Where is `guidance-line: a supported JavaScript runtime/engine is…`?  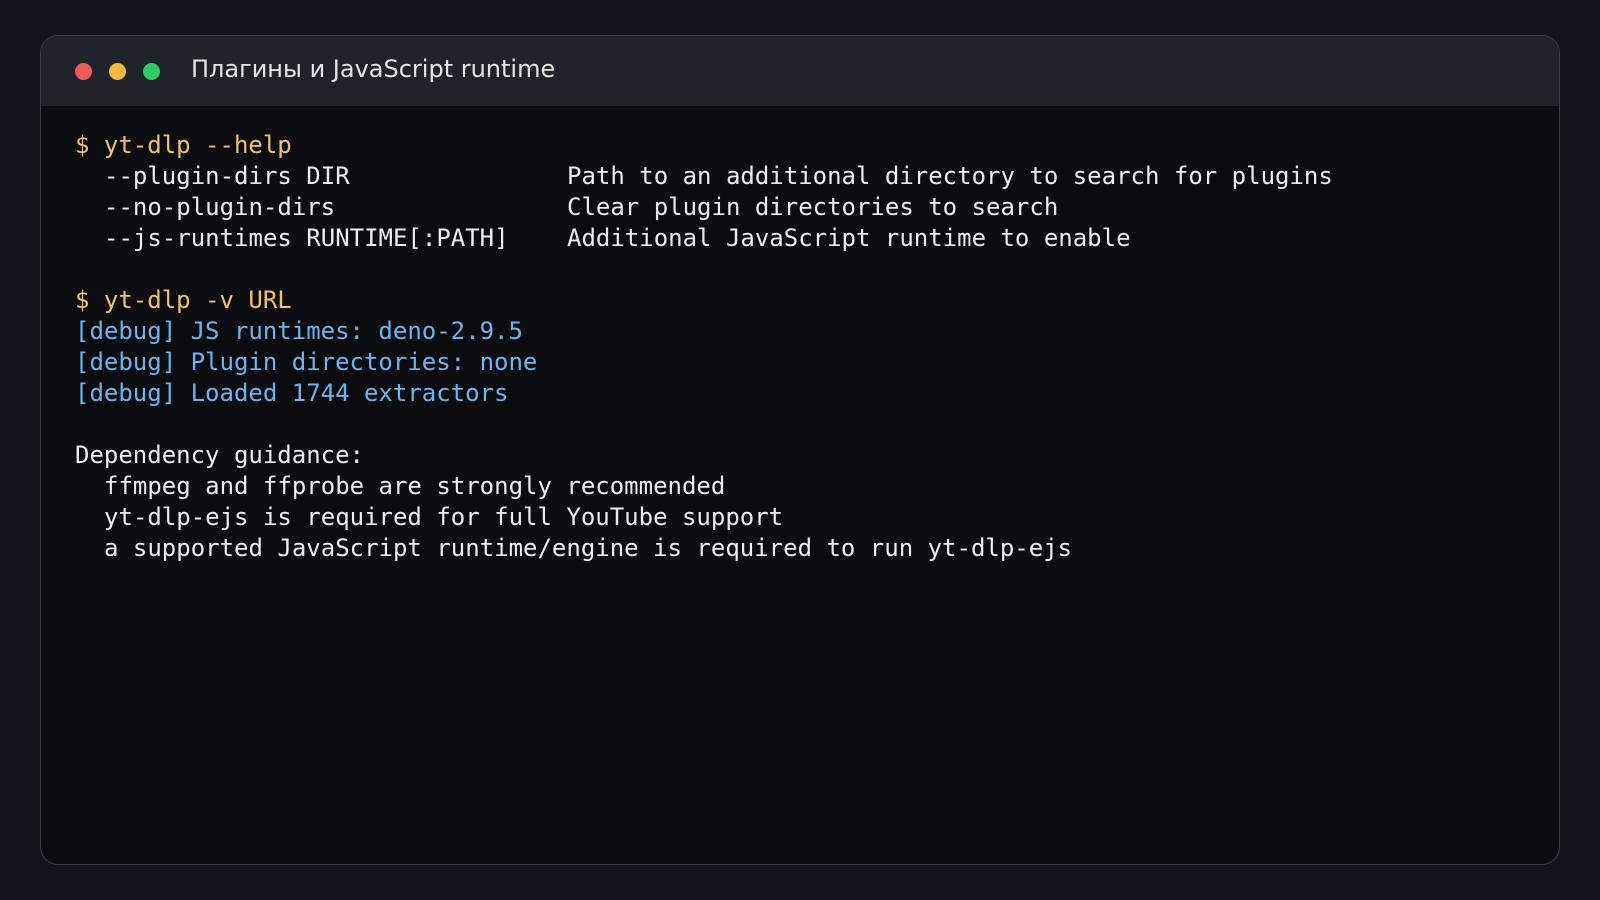
guidance-line: a supported JavaScript runtime/engine is… is located at coordinates (588, 548).